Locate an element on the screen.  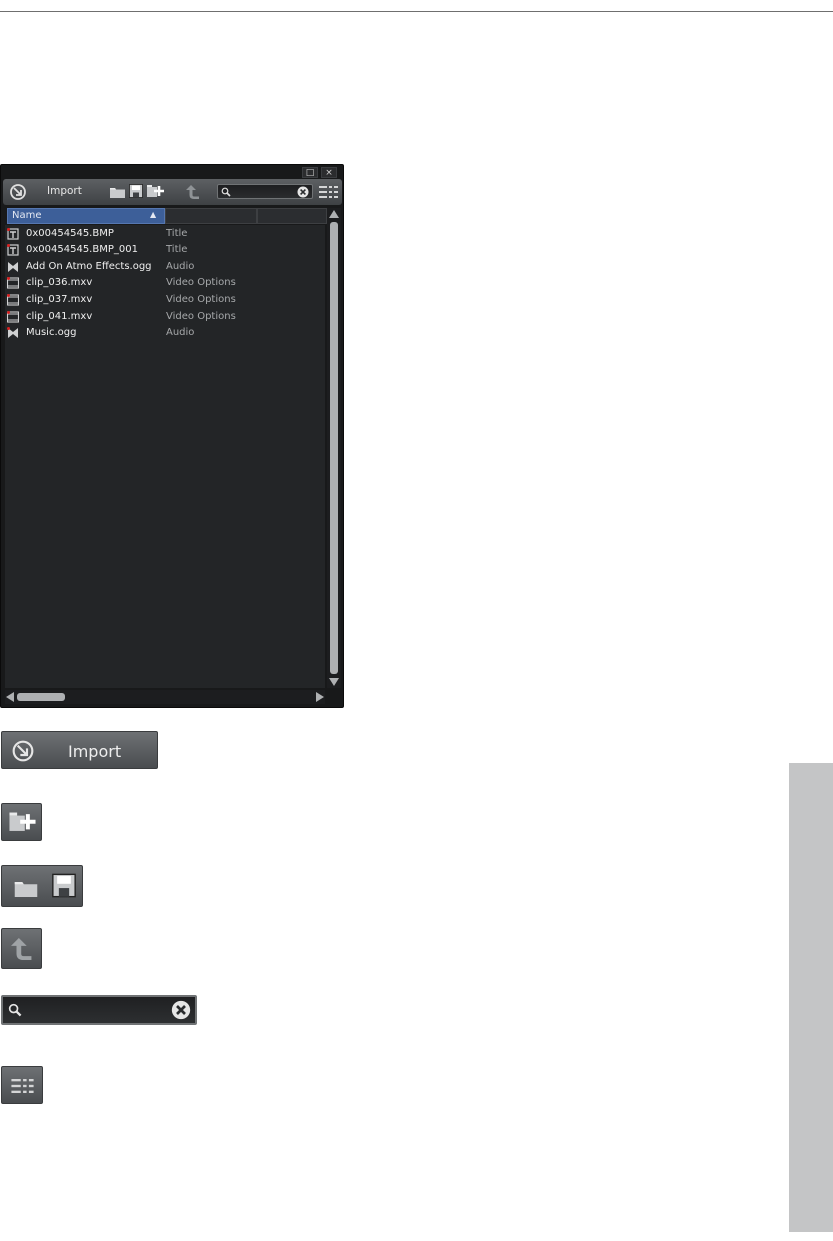
search-input is located at coordinates (265, 191).